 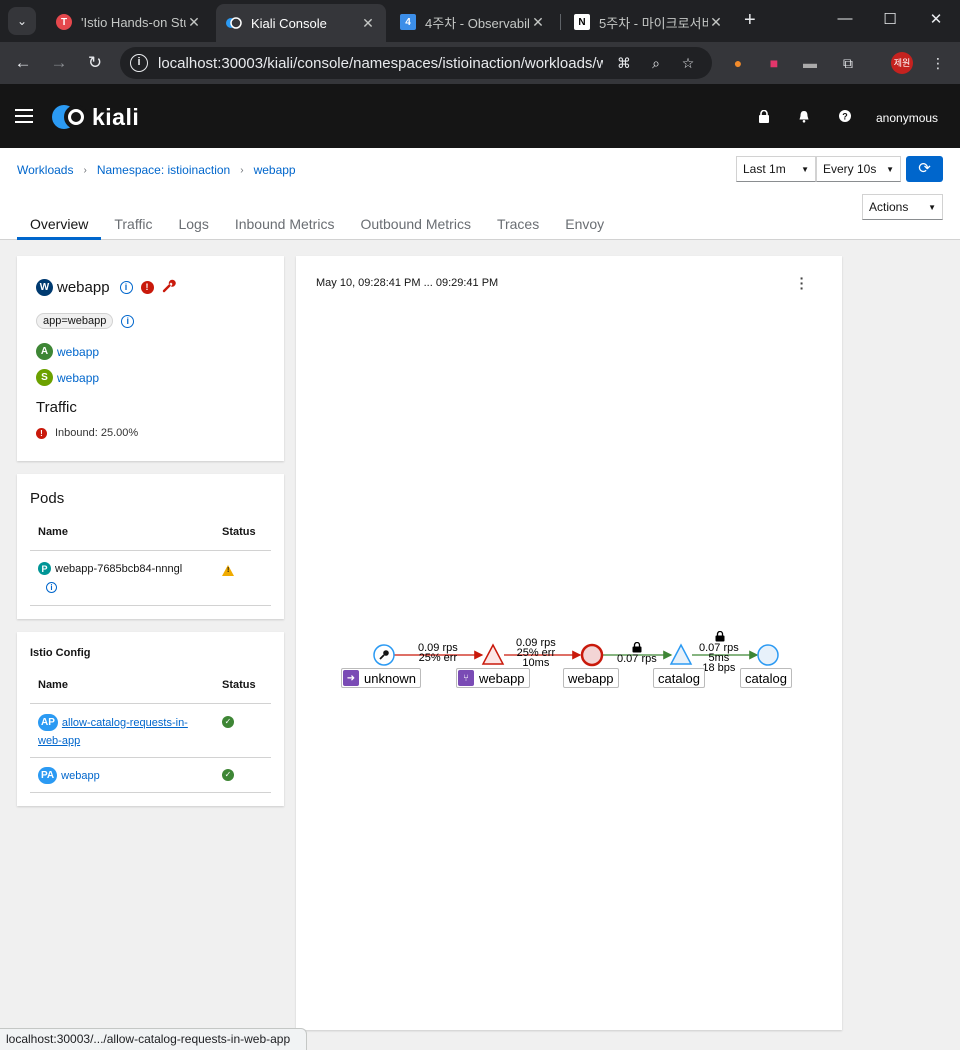 What do you see at coordinates (45, 170) in the screenshot?
I see `breadcrumb-workloads: Workloads` at bounding box center [45, 170].